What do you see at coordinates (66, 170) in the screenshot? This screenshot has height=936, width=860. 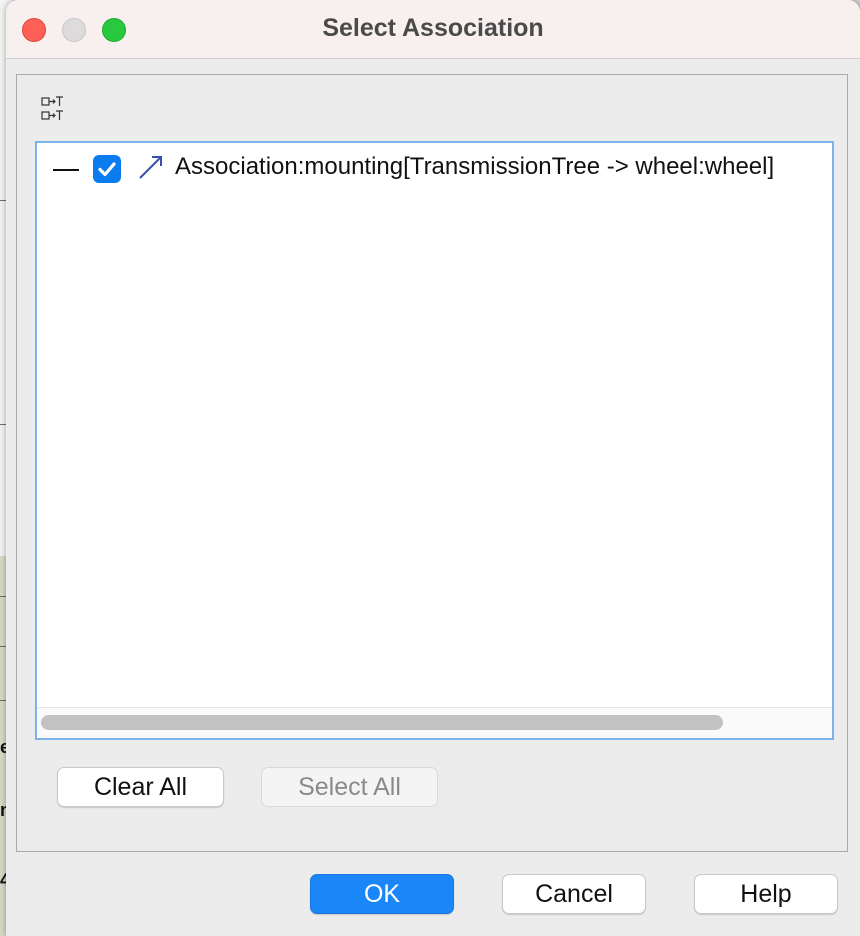 I see `tree-line` at bounding box center [66, 170].